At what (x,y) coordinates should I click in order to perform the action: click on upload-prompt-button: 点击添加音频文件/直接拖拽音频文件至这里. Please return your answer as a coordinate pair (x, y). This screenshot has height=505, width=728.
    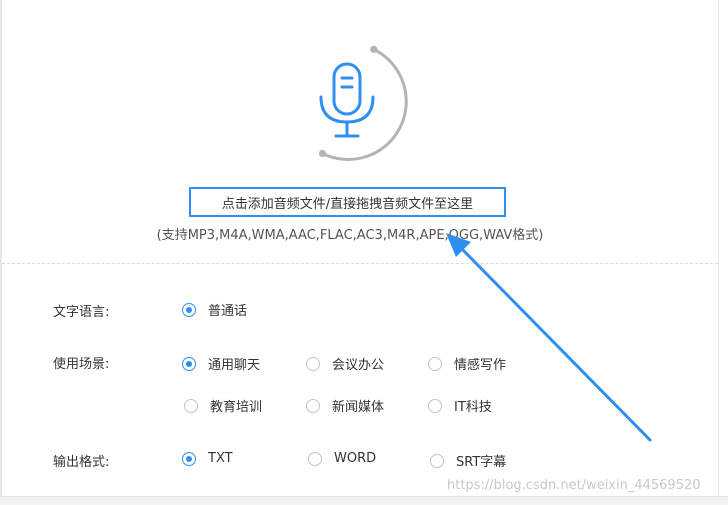
    Looking at the image, I should click on (347, 202).